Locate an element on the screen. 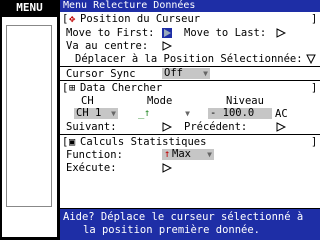  level-value: - 100.0 is located at coordinates (232, 113).